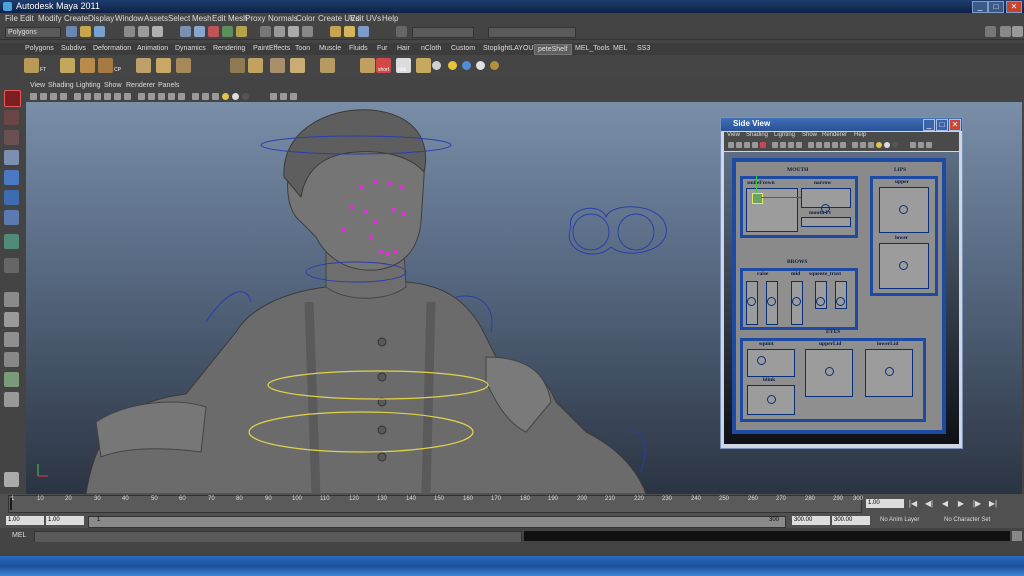 The width and height of the screenshot is (1024, 576). What do you see at coordinates (11, 157) in the screenshot?
I see `move-tool-icon` at bounding box center [11, 157].